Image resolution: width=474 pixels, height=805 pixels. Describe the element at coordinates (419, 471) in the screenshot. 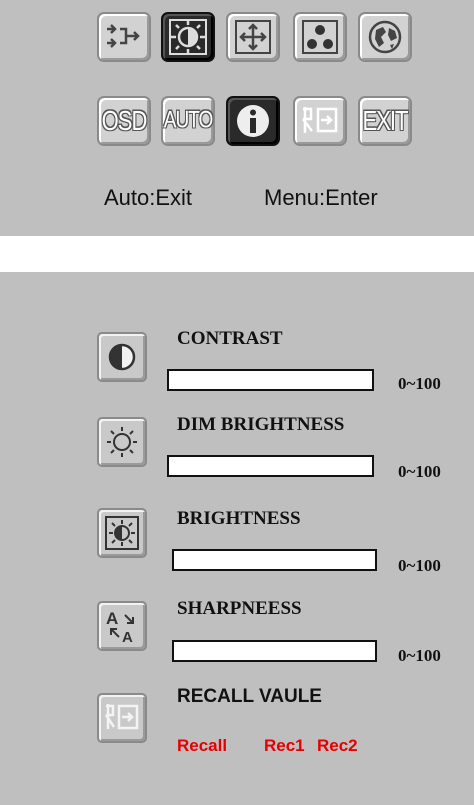

I see `dim-brightness-range: 0~100` at that location.